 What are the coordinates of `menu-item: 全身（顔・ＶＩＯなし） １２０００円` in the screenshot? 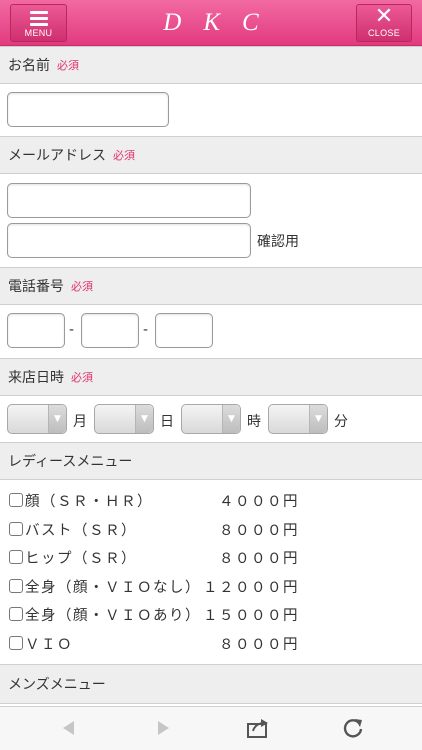 It's located at (154, 586).